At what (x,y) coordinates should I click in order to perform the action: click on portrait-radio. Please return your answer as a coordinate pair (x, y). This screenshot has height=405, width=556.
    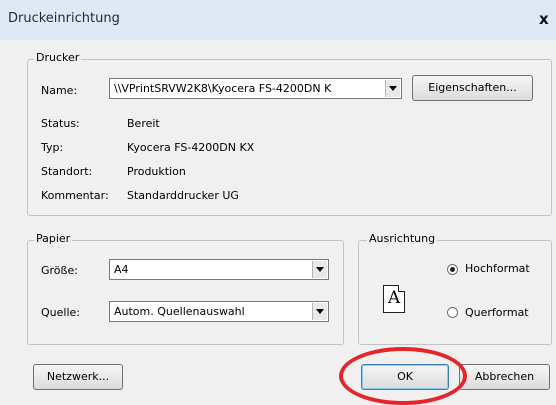
    Looking at the image, I should click on (452, 269).